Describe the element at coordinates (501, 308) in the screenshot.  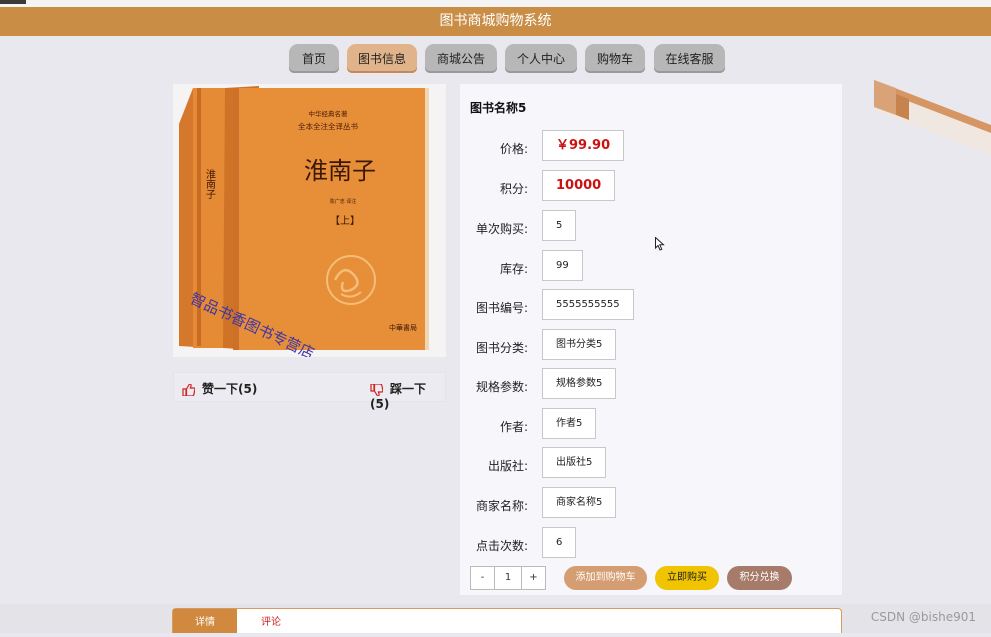
I see `book-number-label: 图书编号:` at that location.